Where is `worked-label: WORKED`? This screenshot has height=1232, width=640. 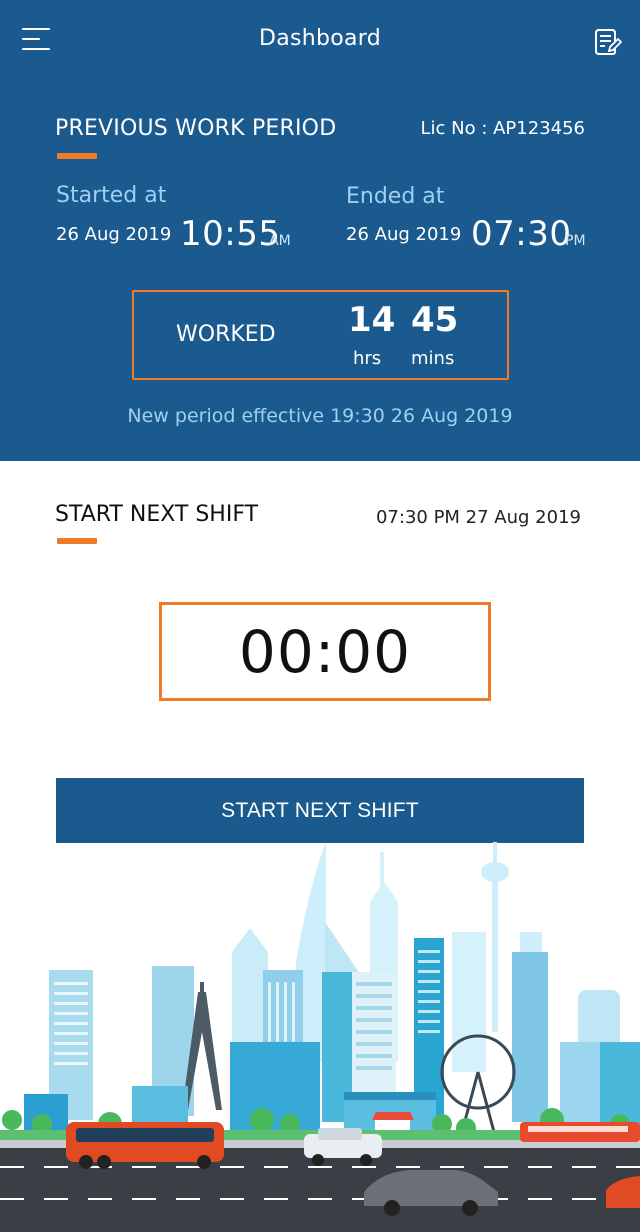 worked-label: WORKED is located at coordinates (226, 334).